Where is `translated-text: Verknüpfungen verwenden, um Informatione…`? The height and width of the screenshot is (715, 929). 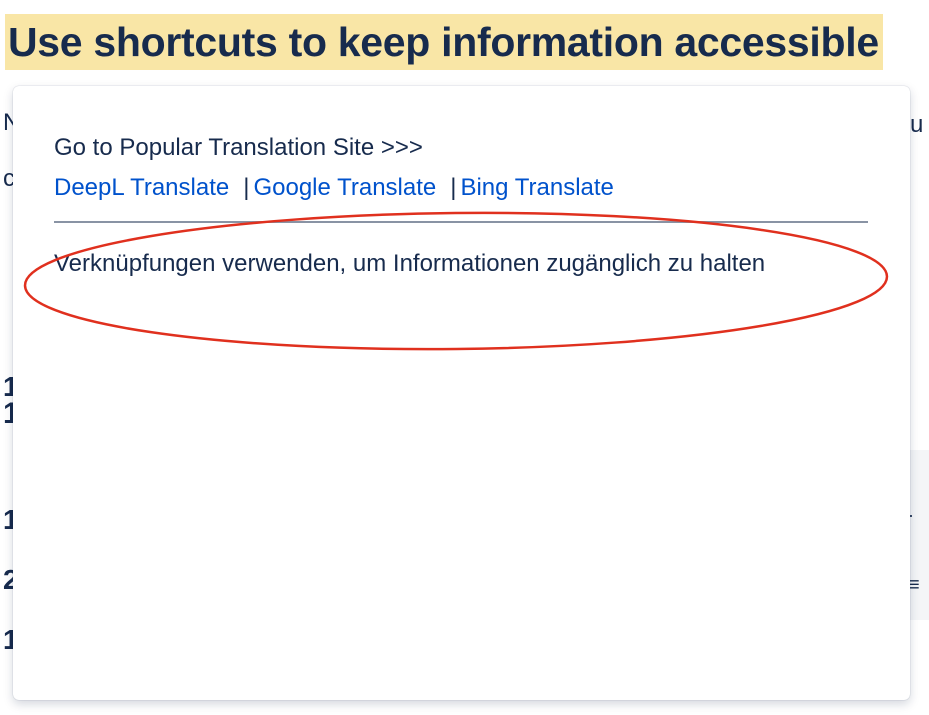
translated-text: Verknüpfungen verwenden, um Informatione… is located at coordinates (410, 263).